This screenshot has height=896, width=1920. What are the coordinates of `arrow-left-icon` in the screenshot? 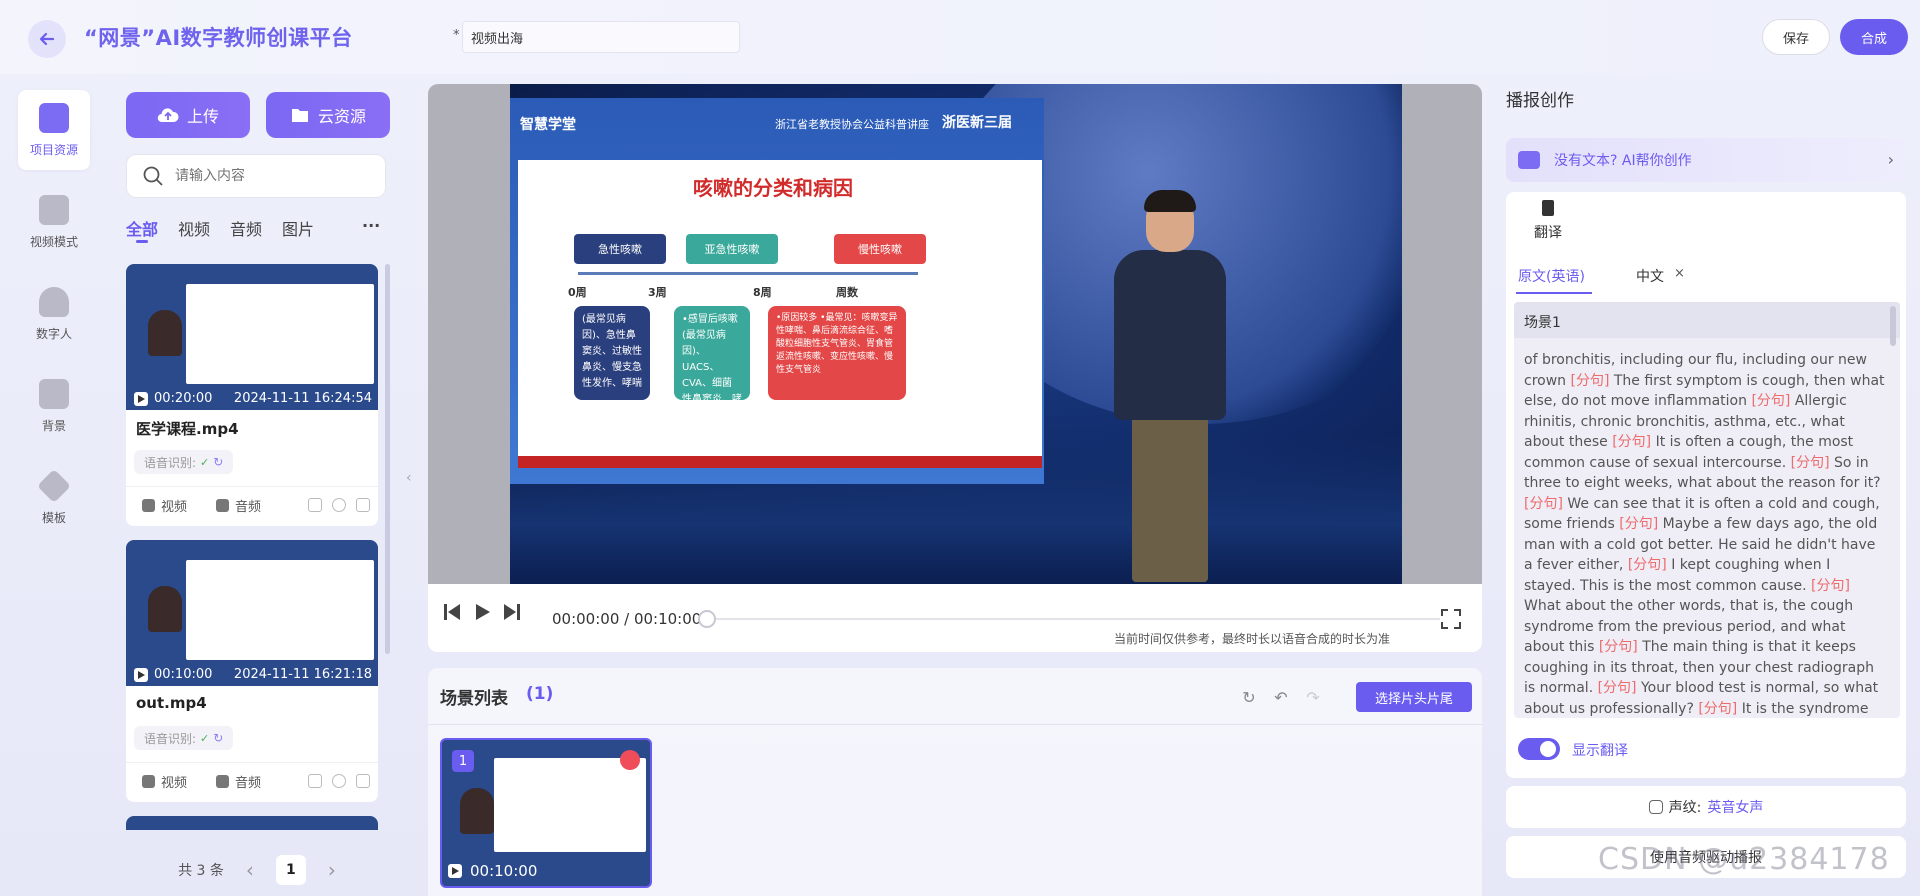 It's located at (47, 39).